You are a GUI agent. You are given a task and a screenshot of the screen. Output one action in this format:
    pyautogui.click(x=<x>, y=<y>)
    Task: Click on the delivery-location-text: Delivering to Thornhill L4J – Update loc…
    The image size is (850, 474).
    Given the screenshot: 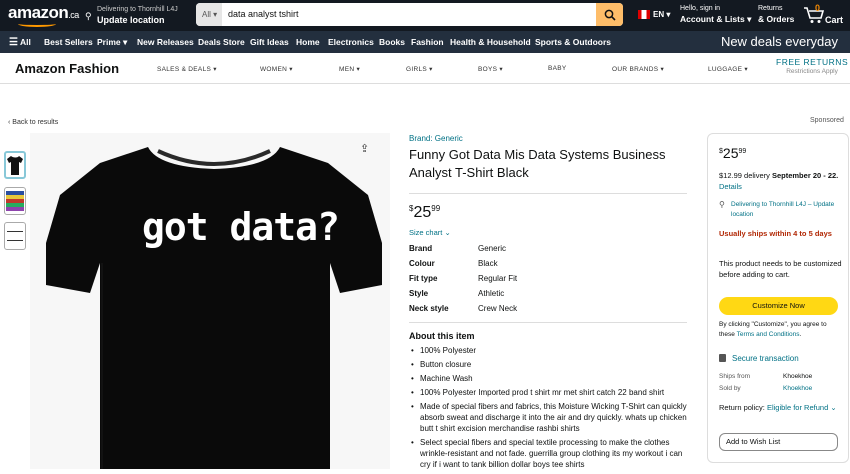 What is the action you would take?
    pyautogui.click(x=783, y=209)
    